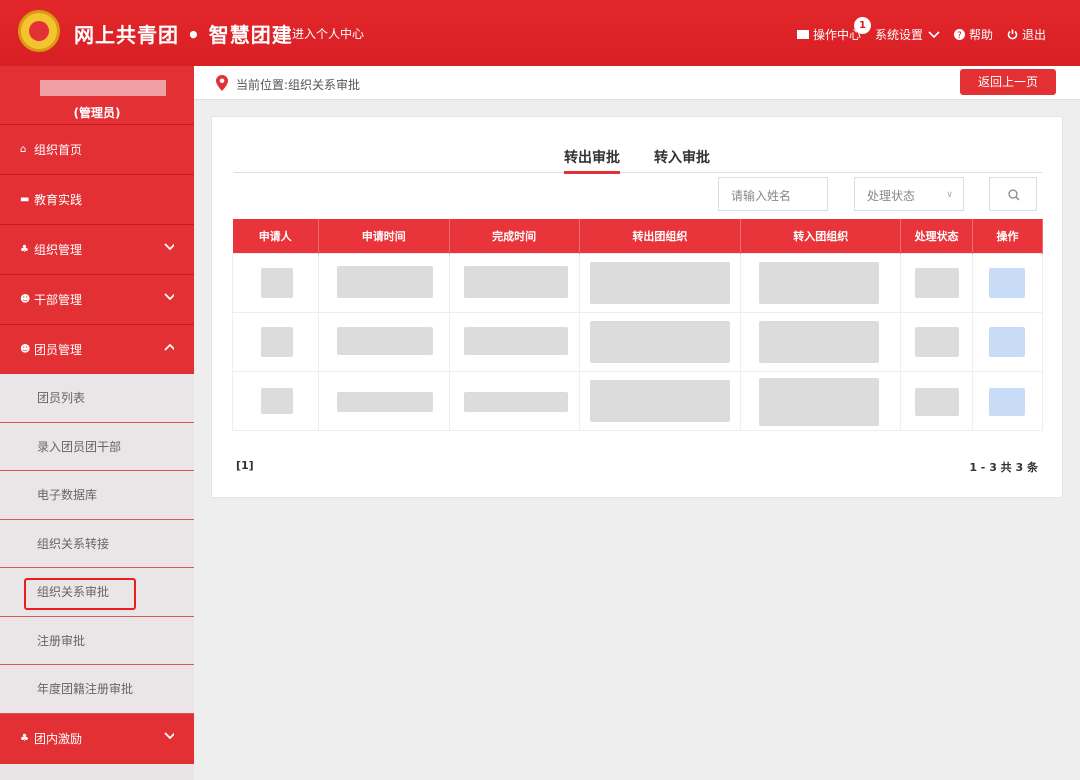  I want to click on sidebar-item-org-management: ♣ 组织管理, so click(97, 249).